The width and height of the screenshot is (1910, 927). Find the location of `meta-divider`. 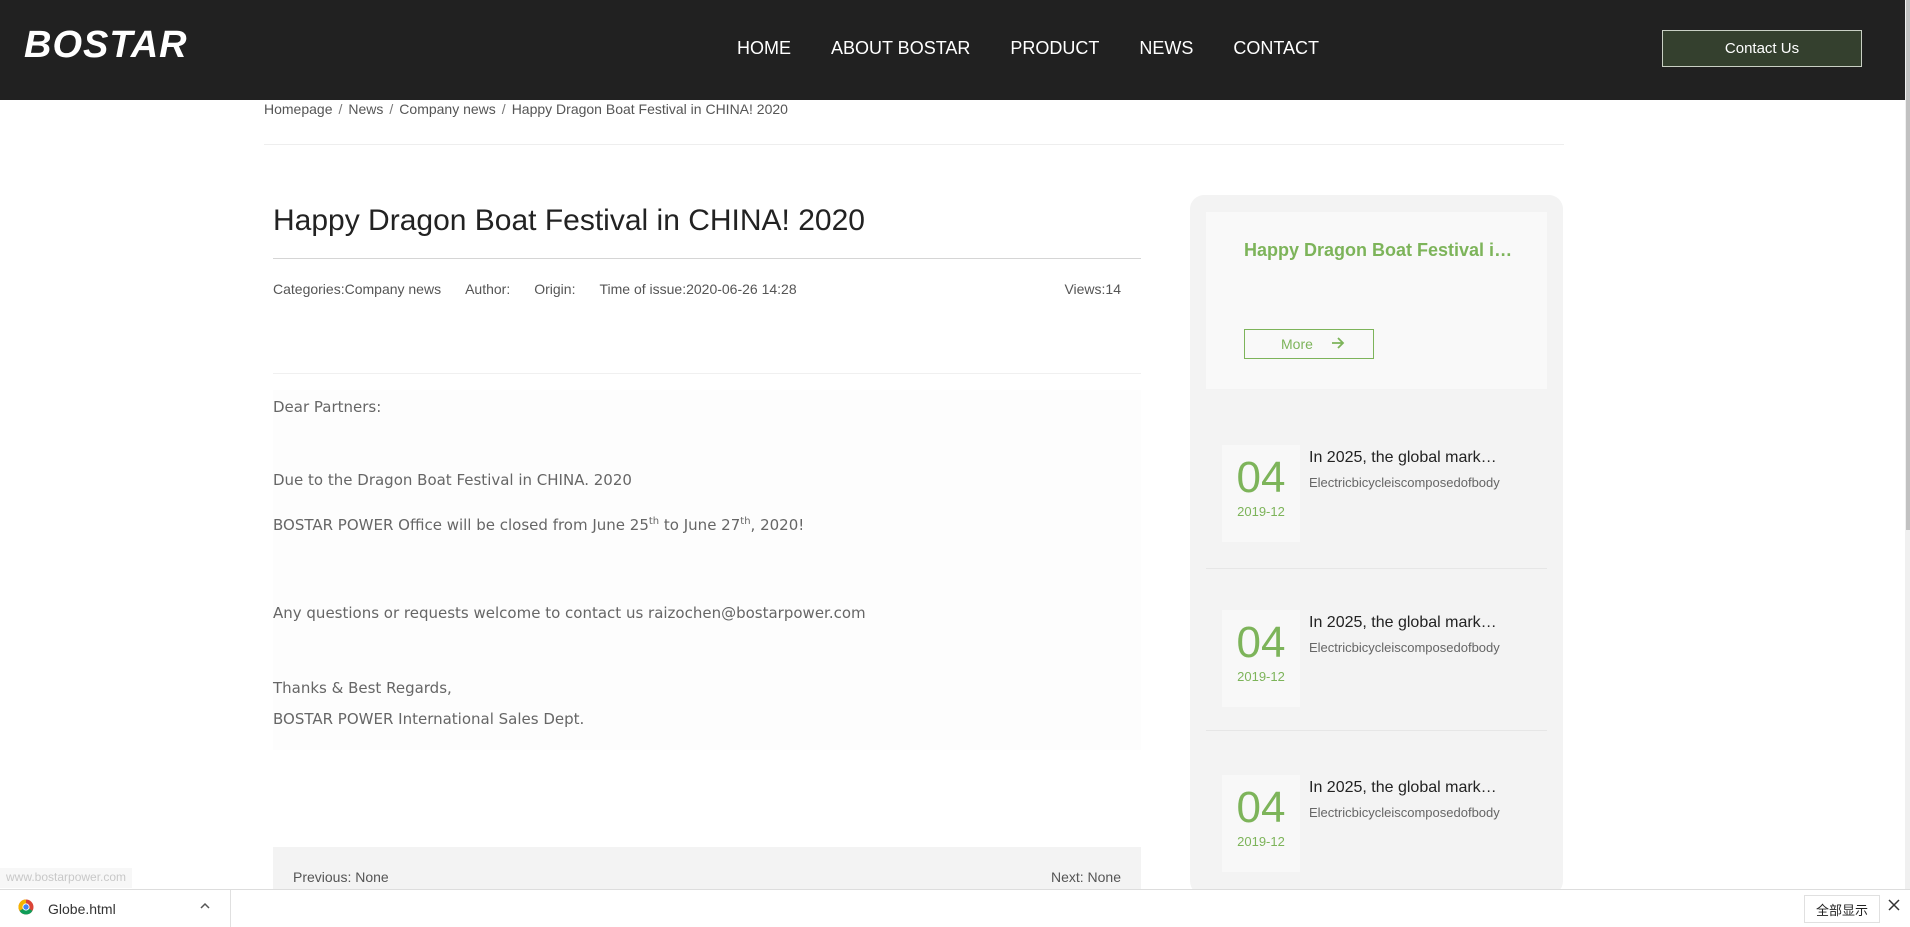

meta-divider is located at coordinates (707, 373).